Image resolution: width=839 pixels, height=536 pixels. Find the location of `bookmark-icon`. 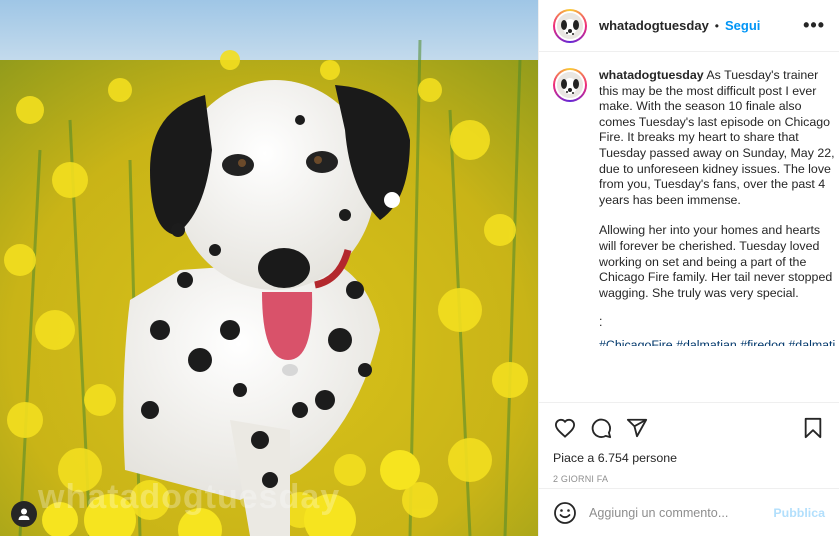

bookmark-icon is located at coordinates (813, 428).